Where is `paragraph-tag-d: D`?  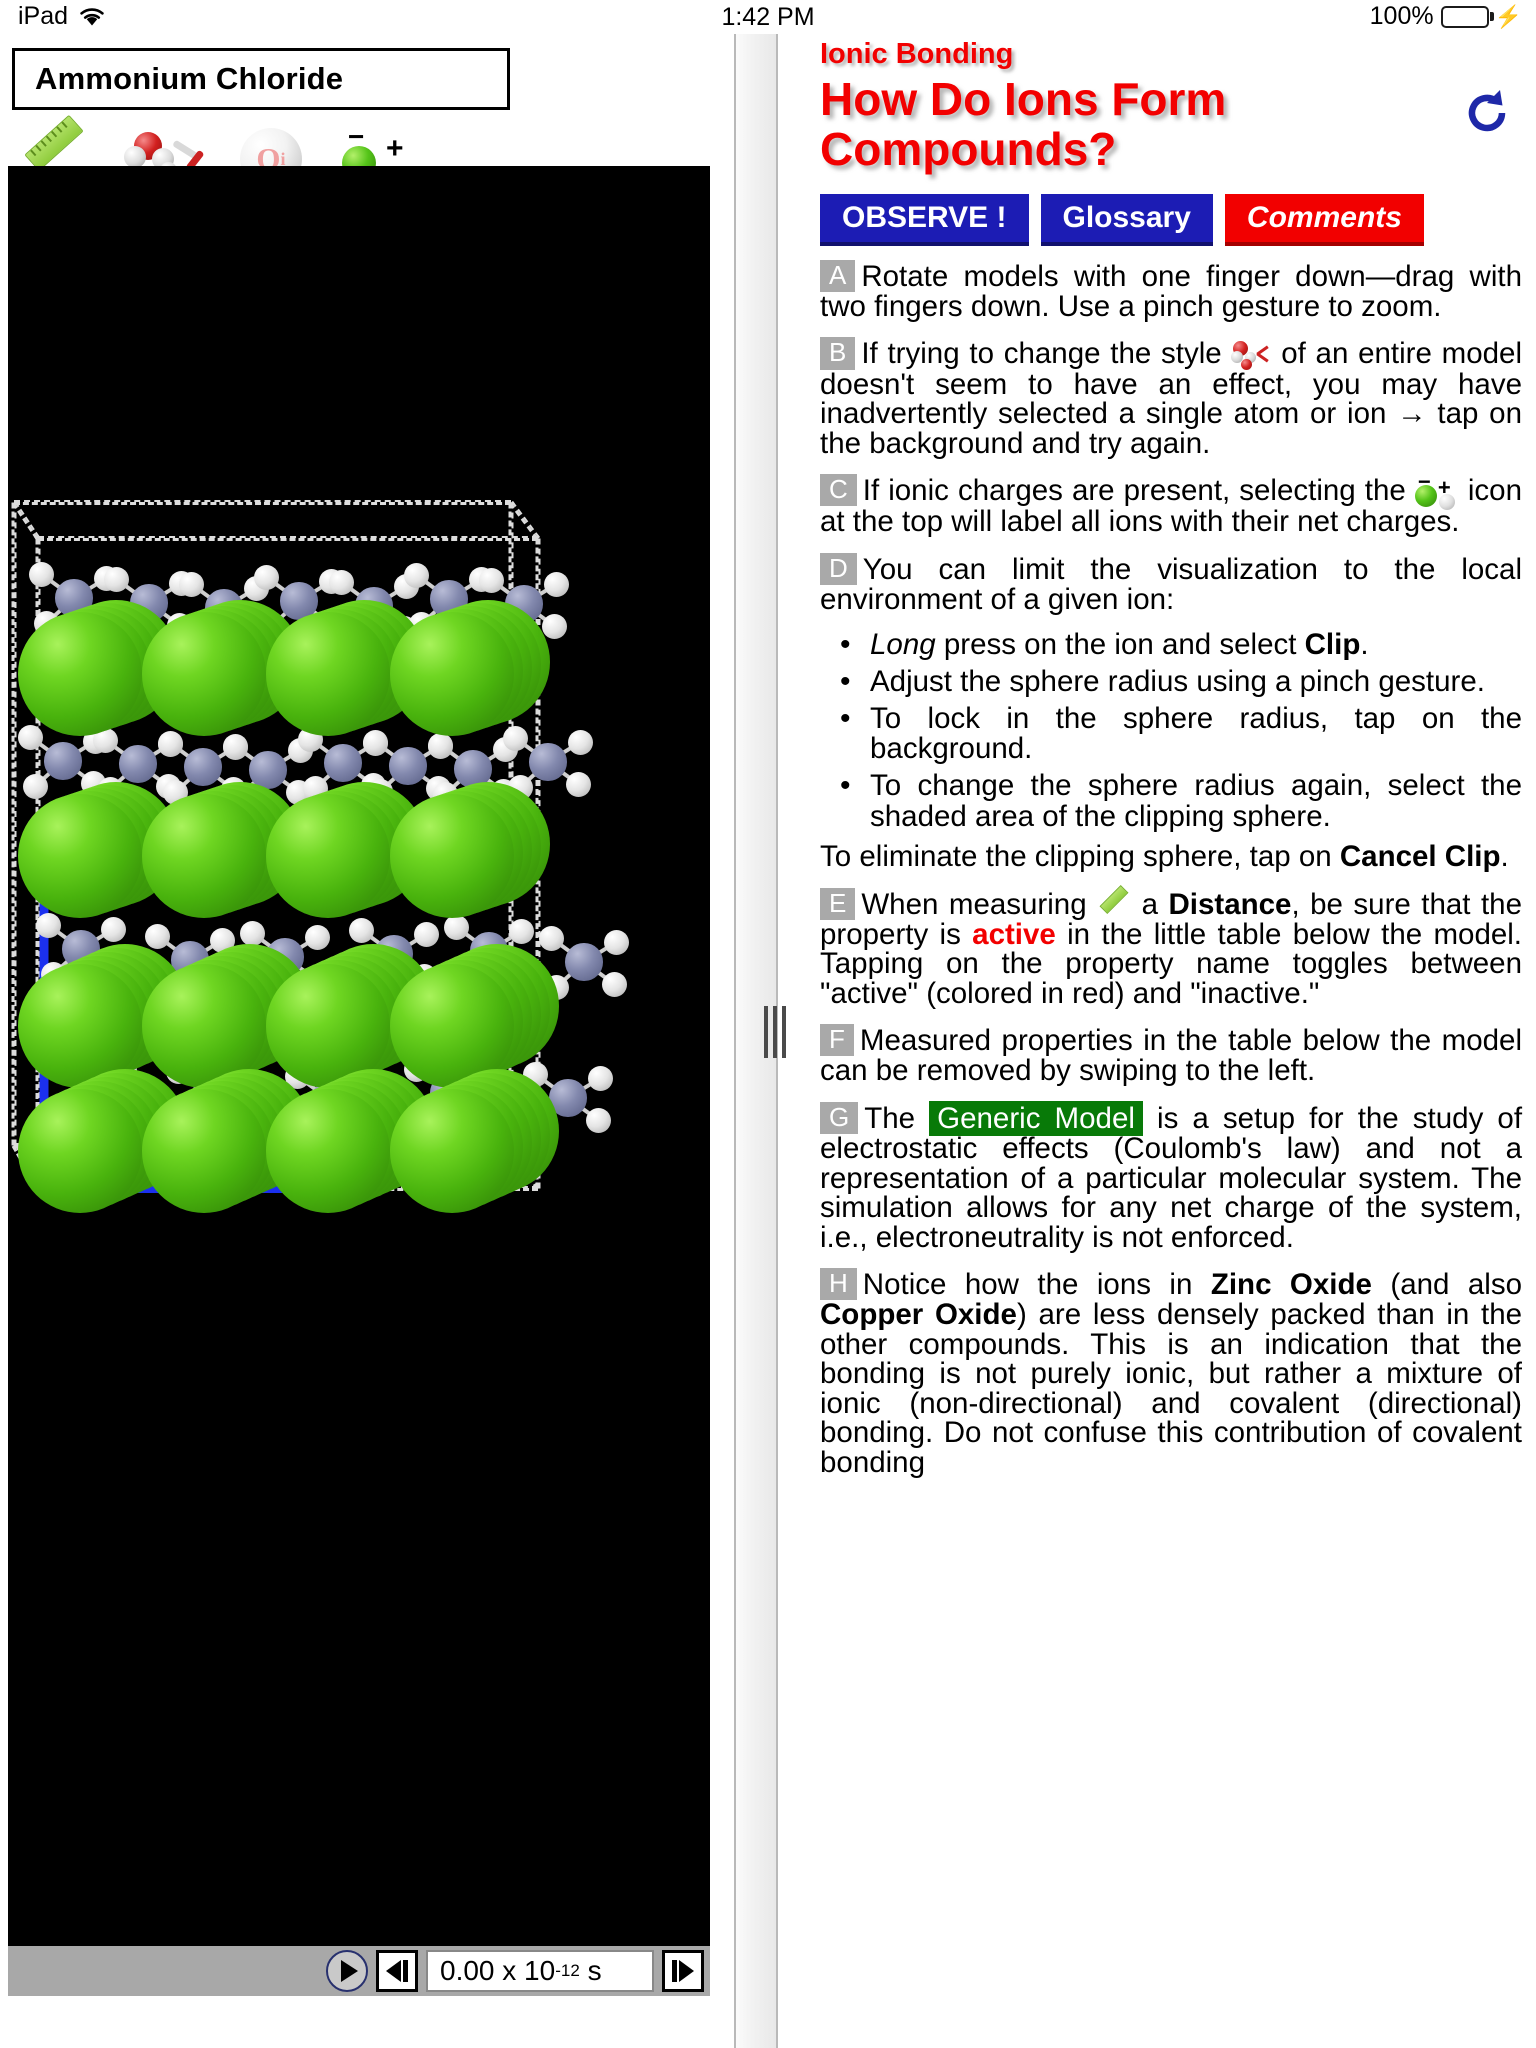 paragraph-tag-d: D is located at coordinates (838, 568).